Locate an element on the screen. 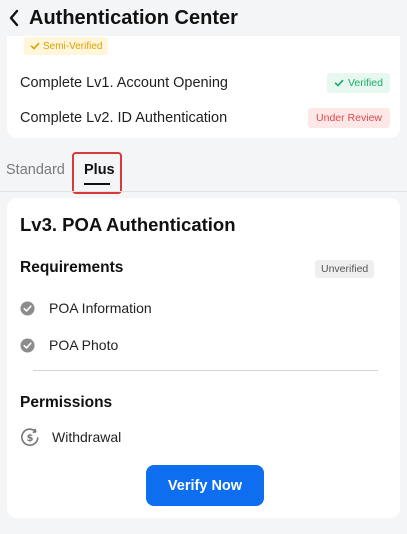  back-button is located at coordinates (14, 18).